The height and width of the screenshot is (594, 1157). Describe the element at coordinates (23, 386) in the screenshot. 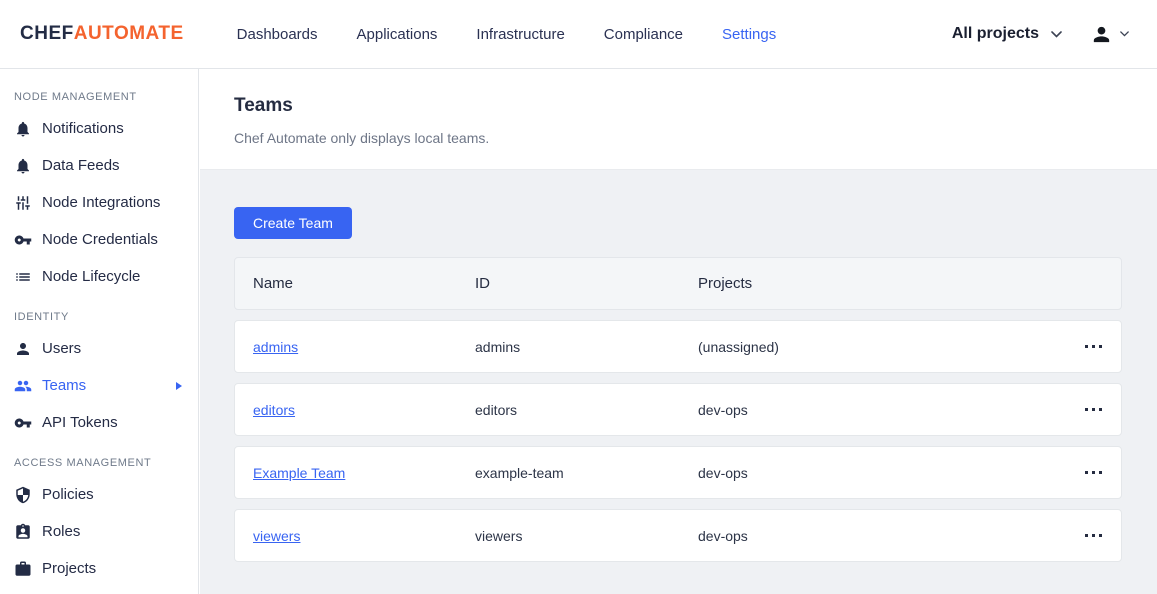

I see `group-icon` at that location.